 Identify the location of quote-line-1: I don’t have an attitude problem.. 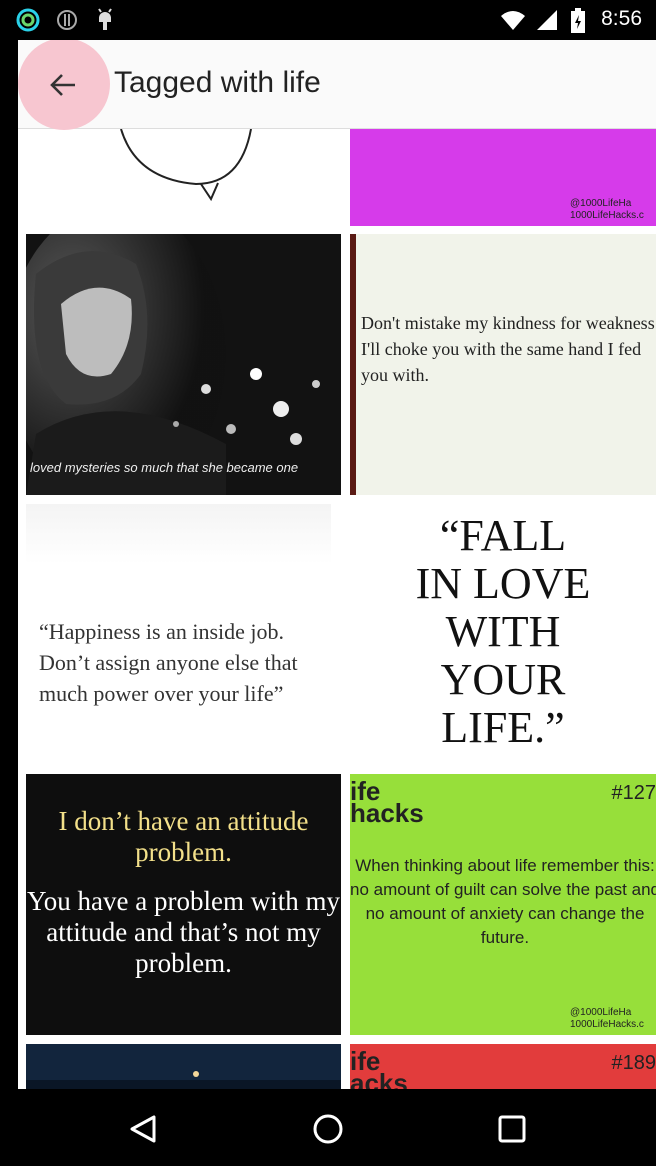
(183, 836).